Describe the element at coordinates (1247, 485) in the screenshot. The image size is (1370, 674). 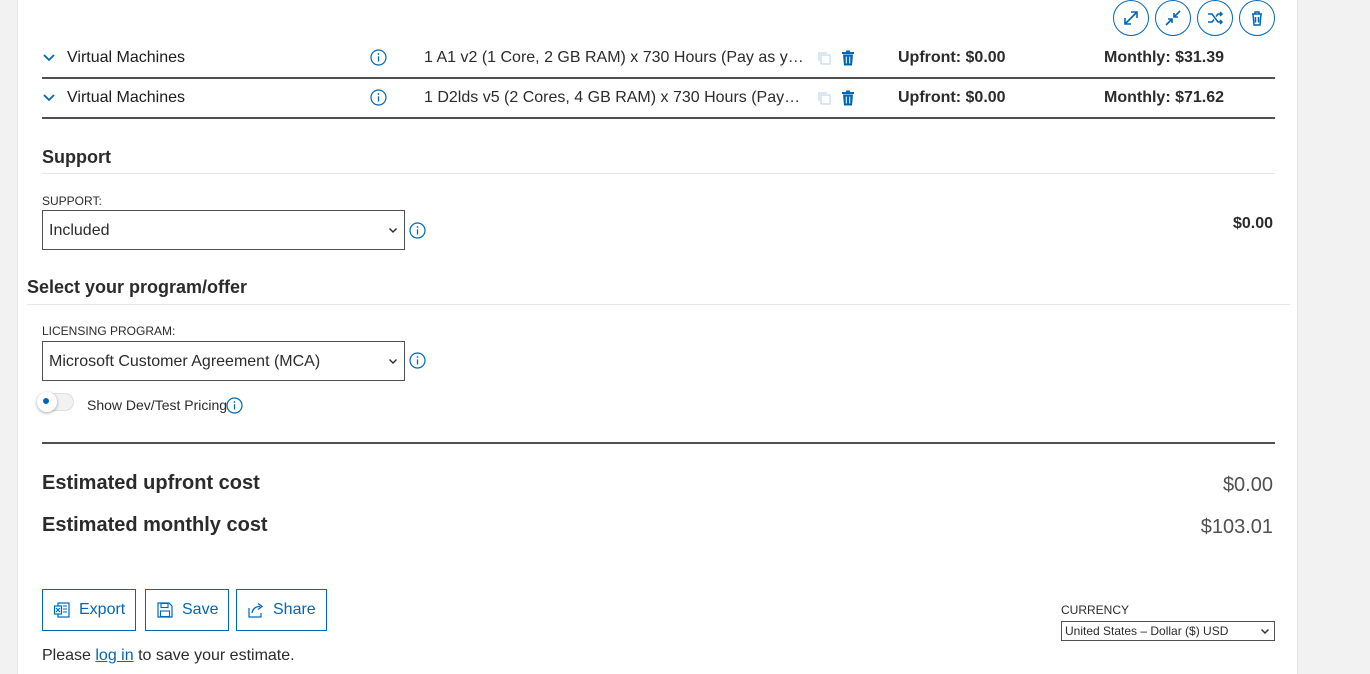
I see `estimated-upfront-value: $0.00` at that location.